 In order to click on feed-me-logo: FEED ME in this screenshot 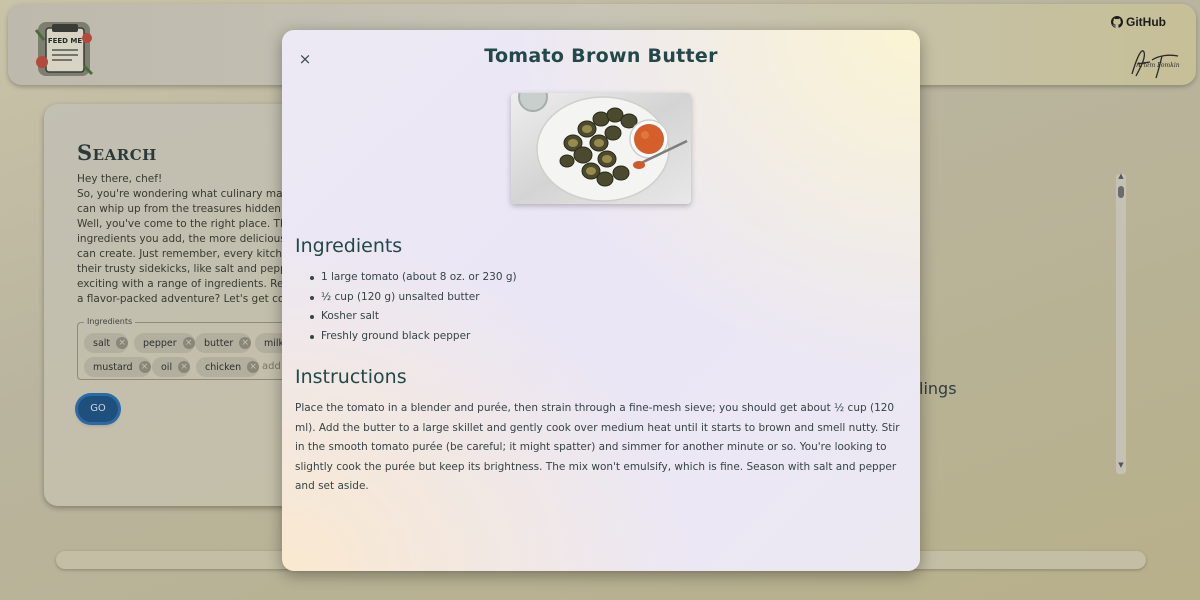, I will do `click(64, 49)`.